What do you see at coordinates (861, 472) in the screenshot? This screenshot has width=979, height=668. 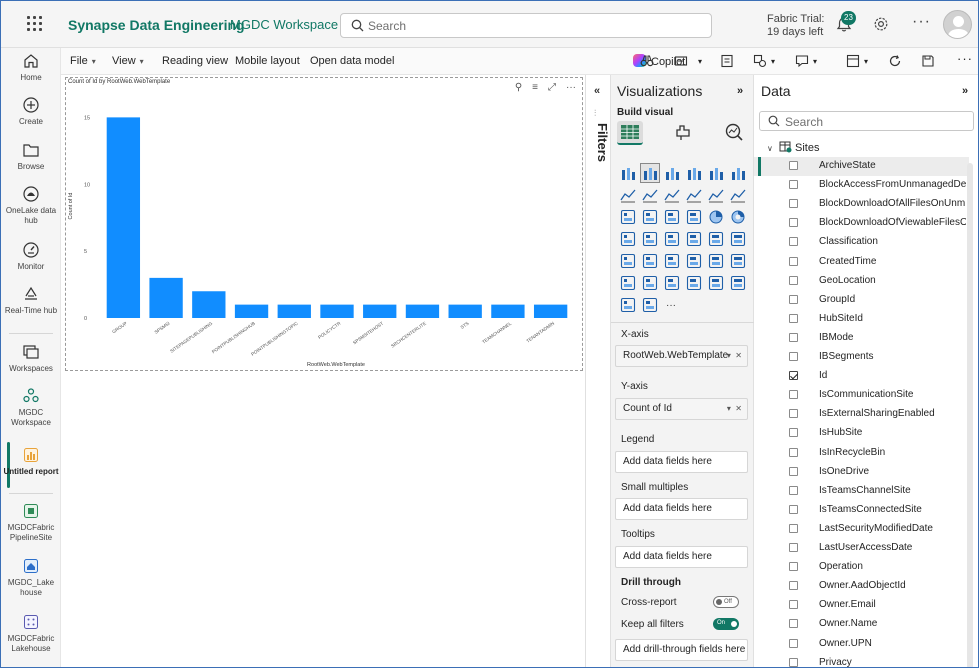 I see `field-row: IsOneDrive` at bounding box center [861, 472].